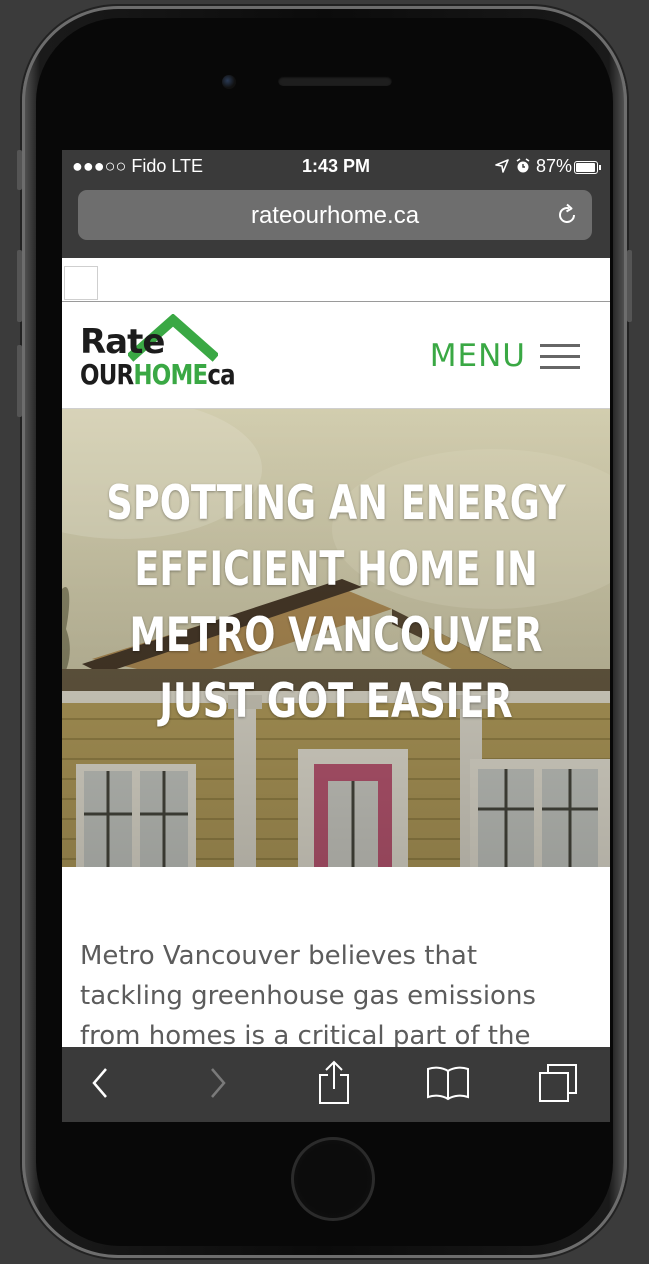  Describe the element at coordinates (336, 168) in the screenshot. I see `status-bar: ●●●○○ Fido LTE 1:43 PM 87%` at that location.